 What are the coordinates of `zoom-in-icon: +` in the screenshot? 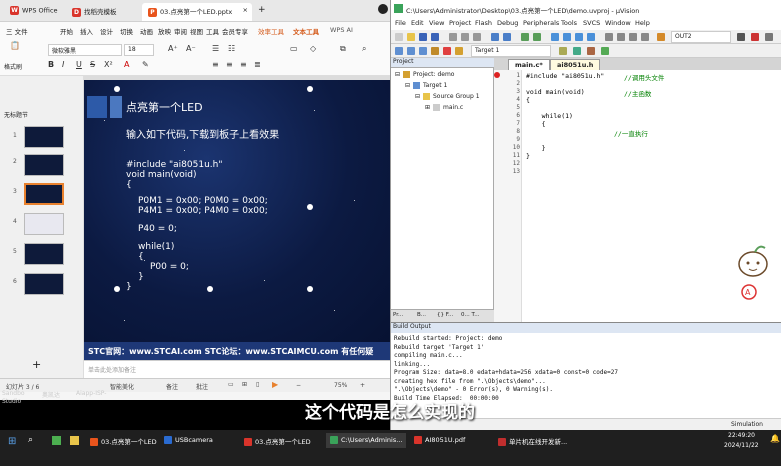 It's located at (362, 385).